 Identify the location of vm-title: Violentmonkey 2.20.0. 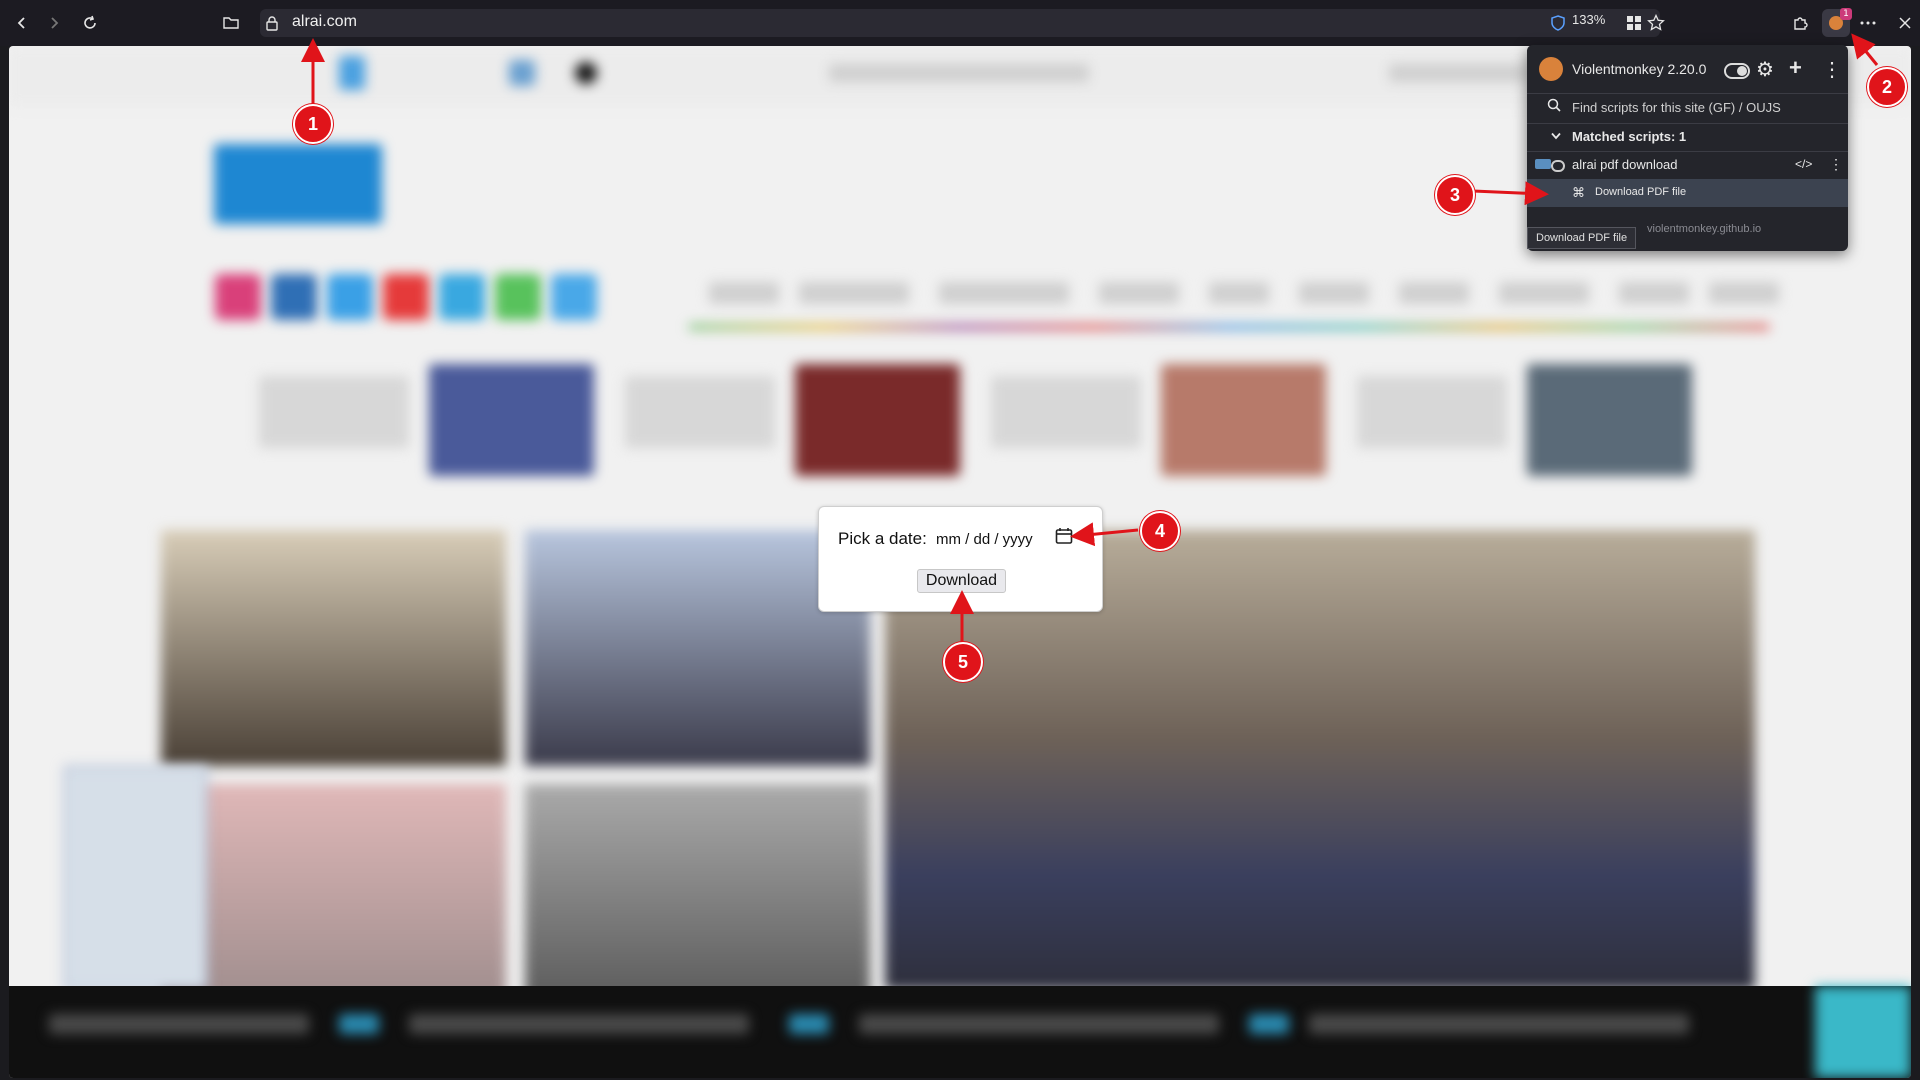
(1639, 69).